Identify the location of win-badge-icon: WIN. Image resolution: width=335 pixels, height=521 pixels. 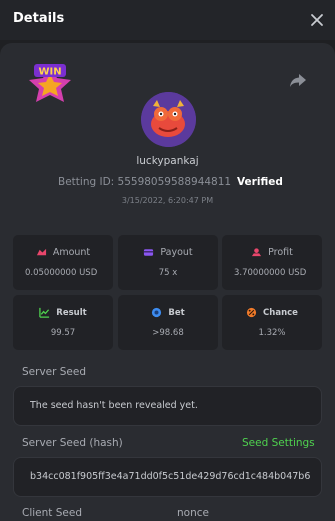
(50, 83).